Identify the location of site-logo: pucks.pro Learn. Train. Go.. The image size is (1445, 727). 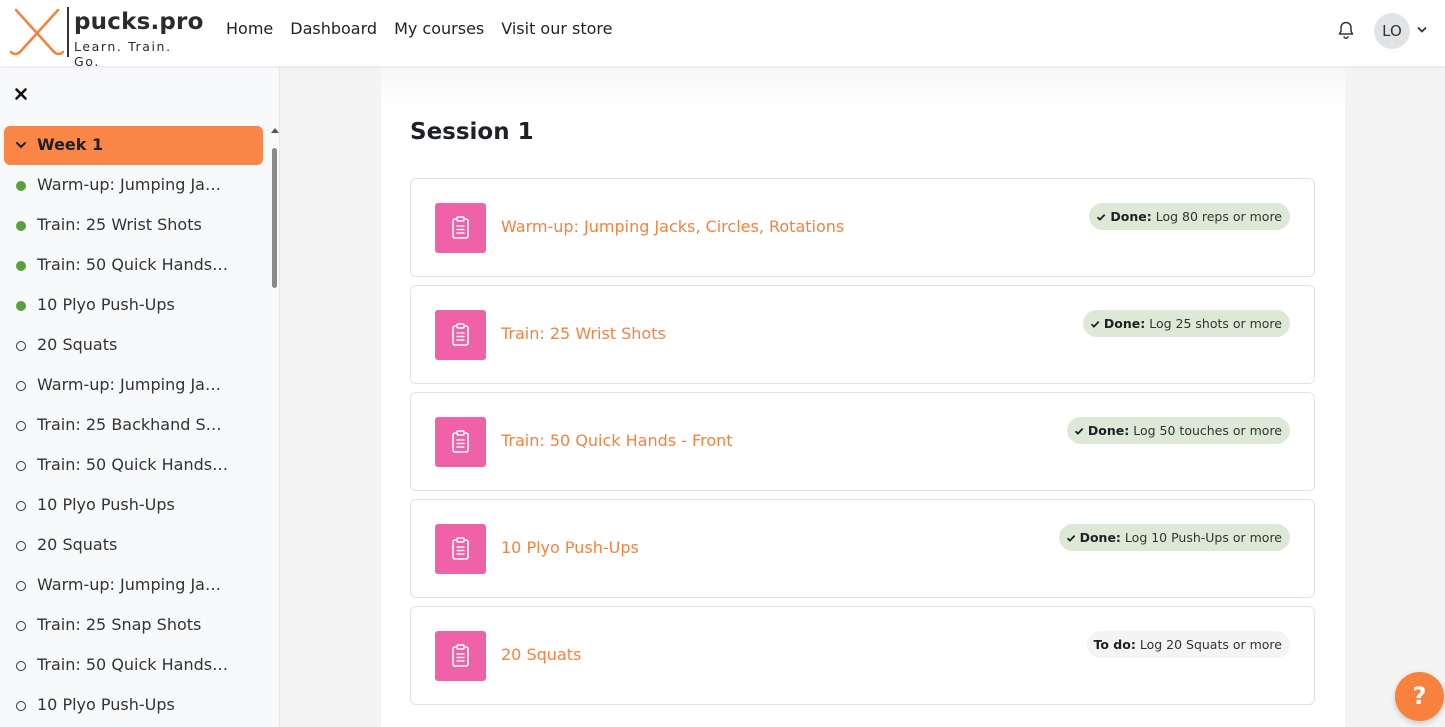
(105, 36).